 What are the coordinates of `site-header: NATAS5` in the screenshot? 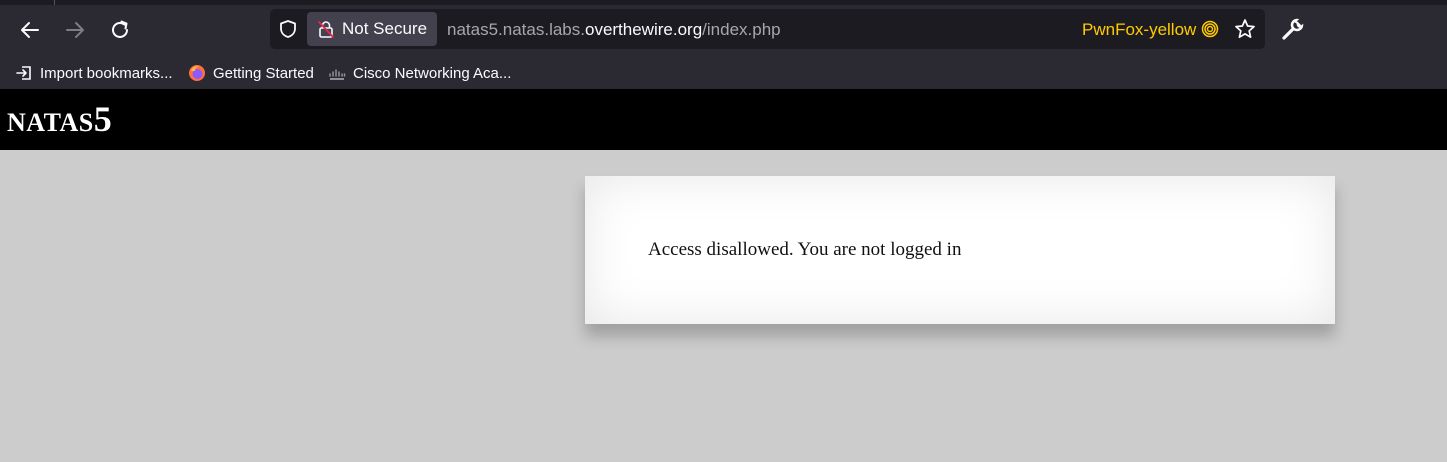 It's located at (723, 119).